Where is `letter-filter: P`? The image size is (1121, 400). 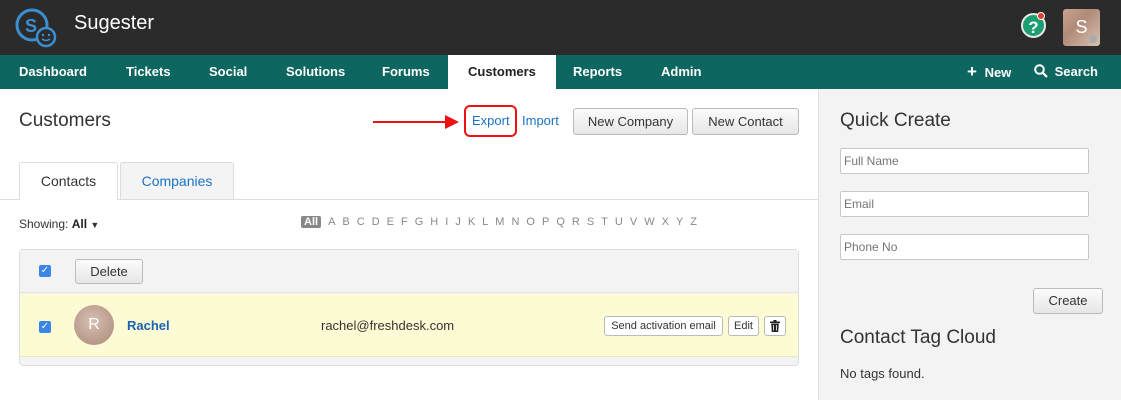
letter-filter: P is located at coordinates (545, 222).